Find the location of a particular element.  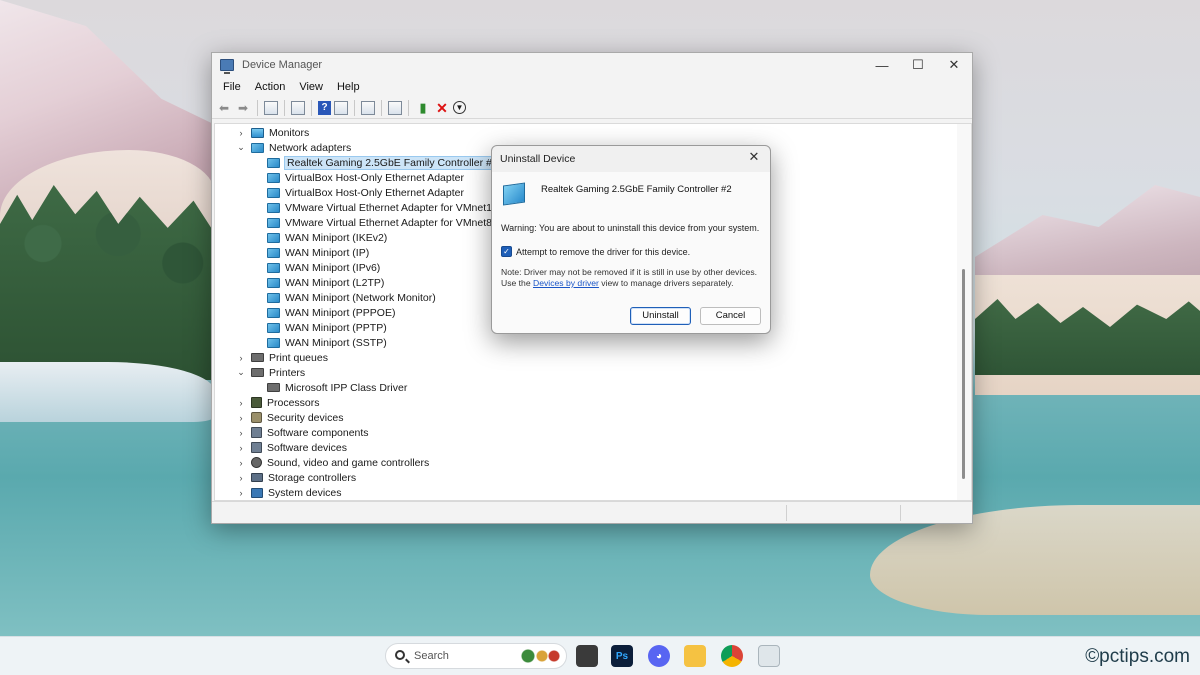

tree-node-label: Processors is located at coordinates (293, 402).